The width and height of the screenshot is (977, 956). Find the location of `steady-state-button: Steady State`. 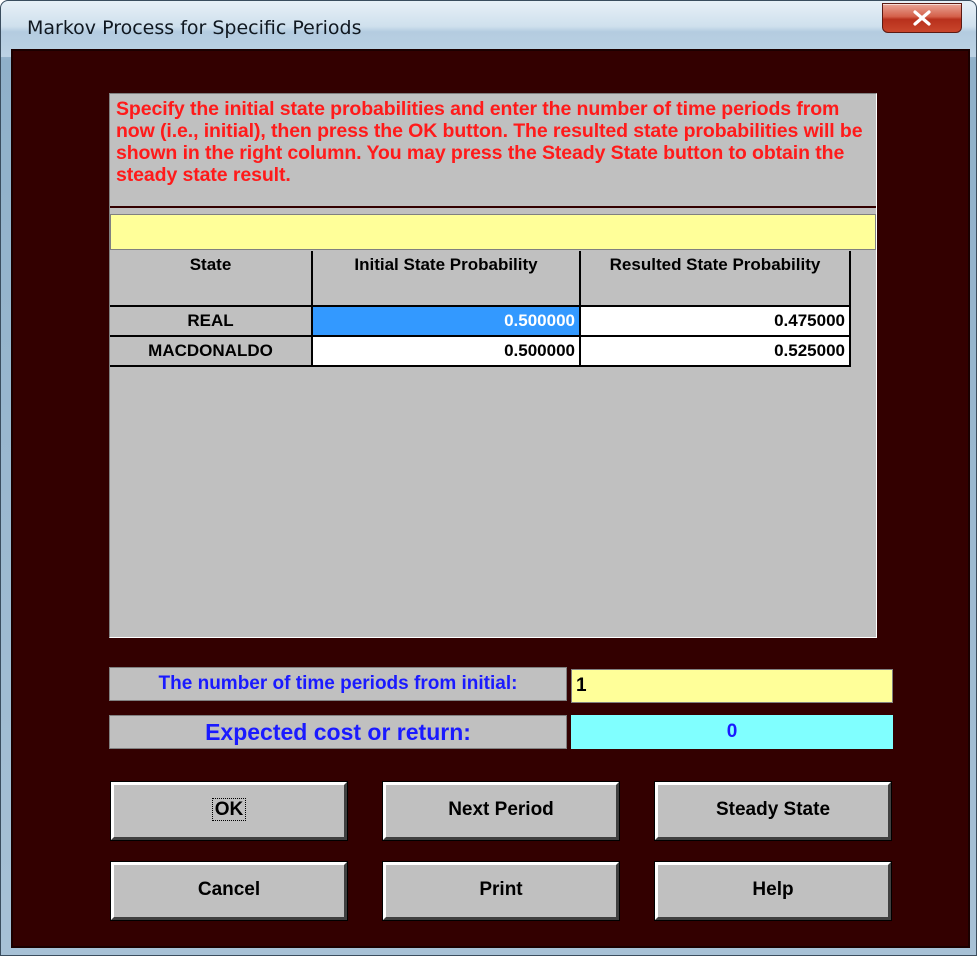

steady-state-button: Steady State is located at coordinates (773, 811).